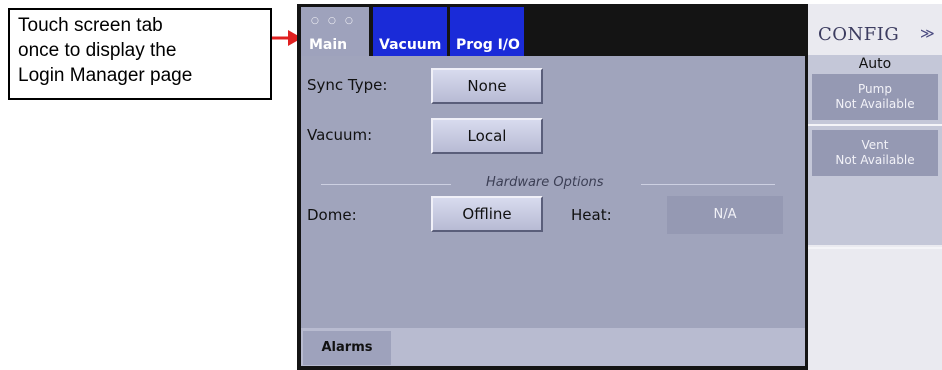 The height and width of the screenshot is (370, 942). I want to click on sync-type-label: Sync Type:, so click(347, 85).